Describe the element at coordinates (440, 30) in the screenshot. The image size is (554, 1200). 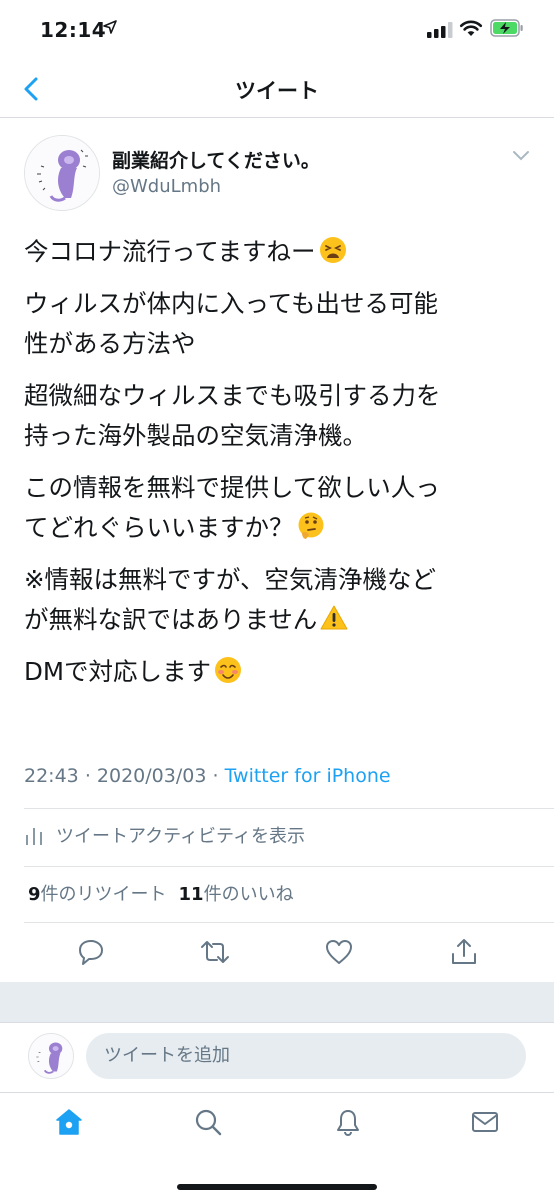
I see `cellular-signal-icon` at that location.